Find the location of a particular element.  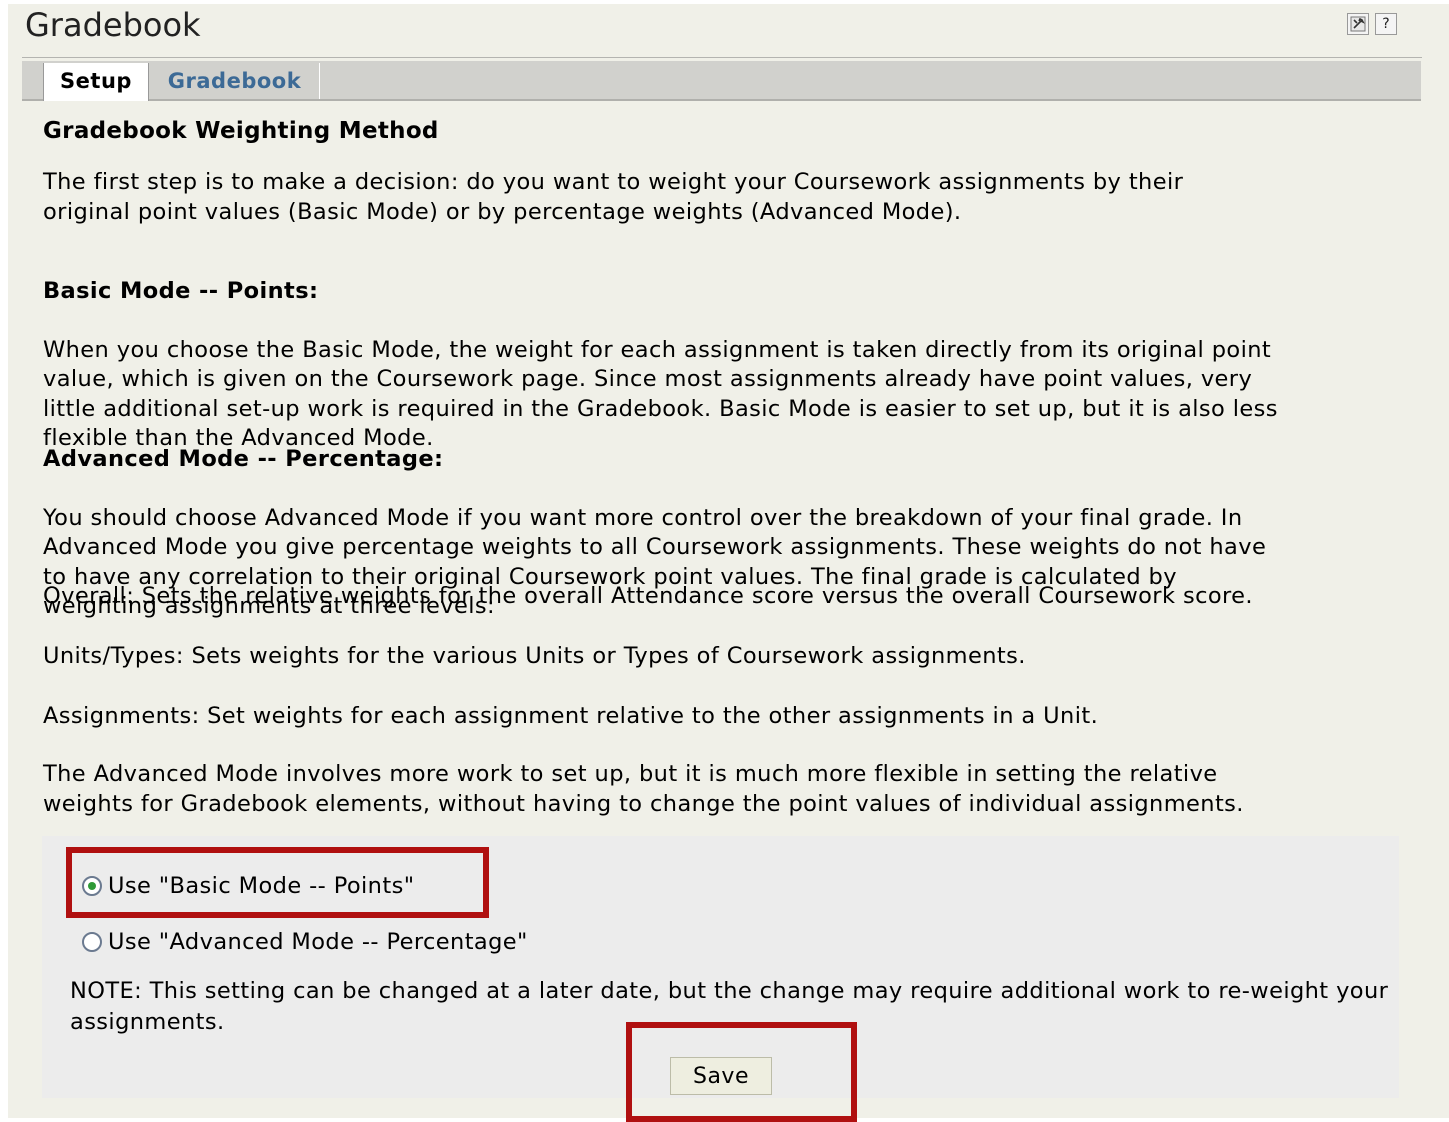

title-divider is located at coordinates (722, 57).